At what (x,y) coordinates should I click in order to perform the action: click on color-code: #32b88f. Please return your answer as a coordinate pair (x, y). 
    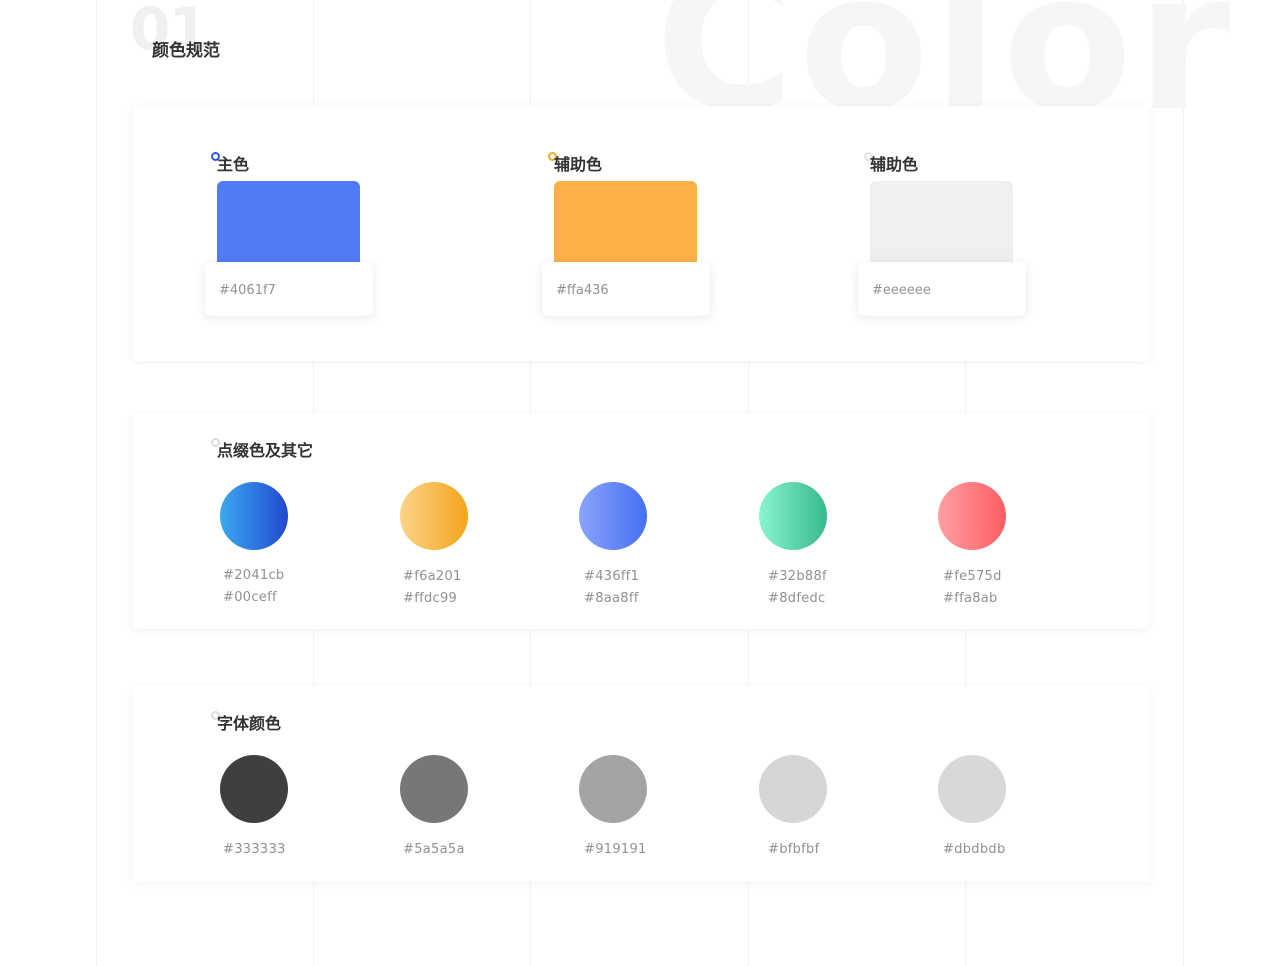
    Looking at the image, I should click on (797, 576).